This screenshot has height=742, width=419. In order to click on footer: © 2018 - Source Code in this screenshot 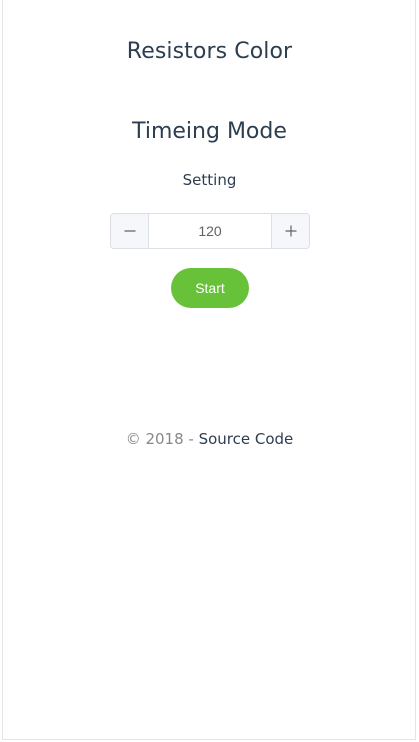, I will do `click(209, 439)`.